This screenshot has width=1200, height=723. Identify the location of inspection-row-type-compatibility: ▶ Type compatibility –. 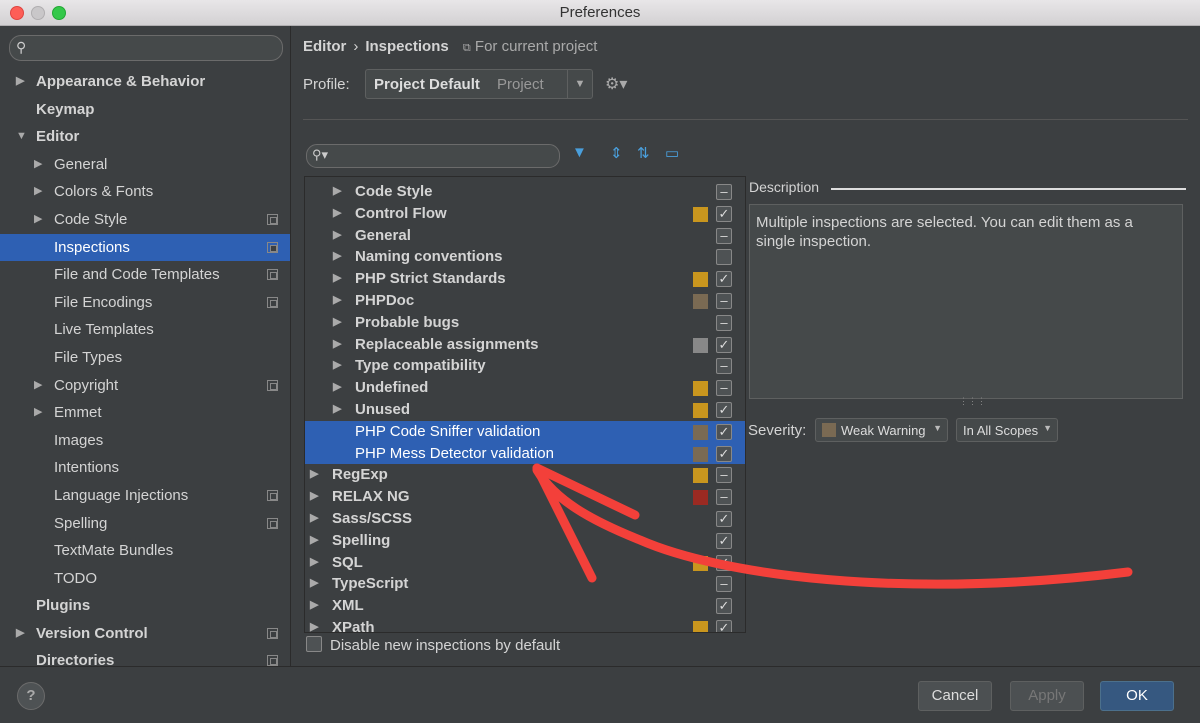
(525, 366).